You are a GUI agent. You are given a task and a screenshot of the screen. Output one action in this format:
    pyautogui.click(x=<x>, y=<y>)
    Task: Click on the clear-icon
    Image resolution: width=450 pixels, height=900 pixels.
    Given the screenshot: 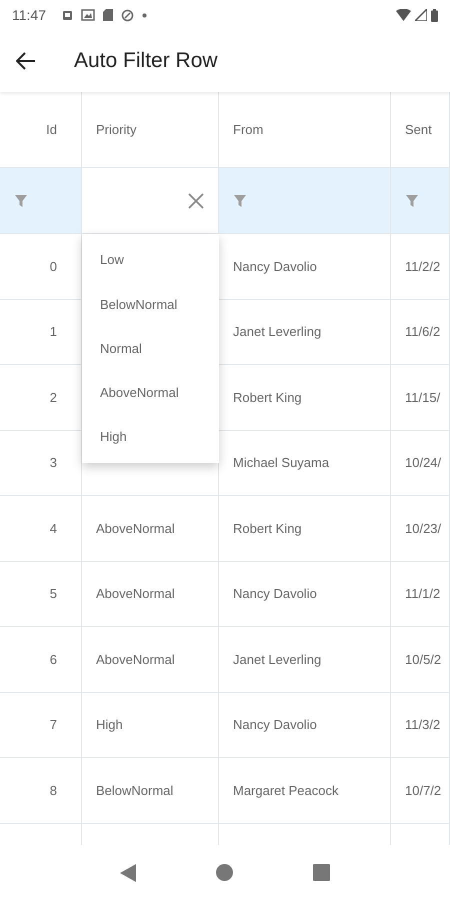 What is the action you would take?
    pyautogui.click(x=196, y=200)
    